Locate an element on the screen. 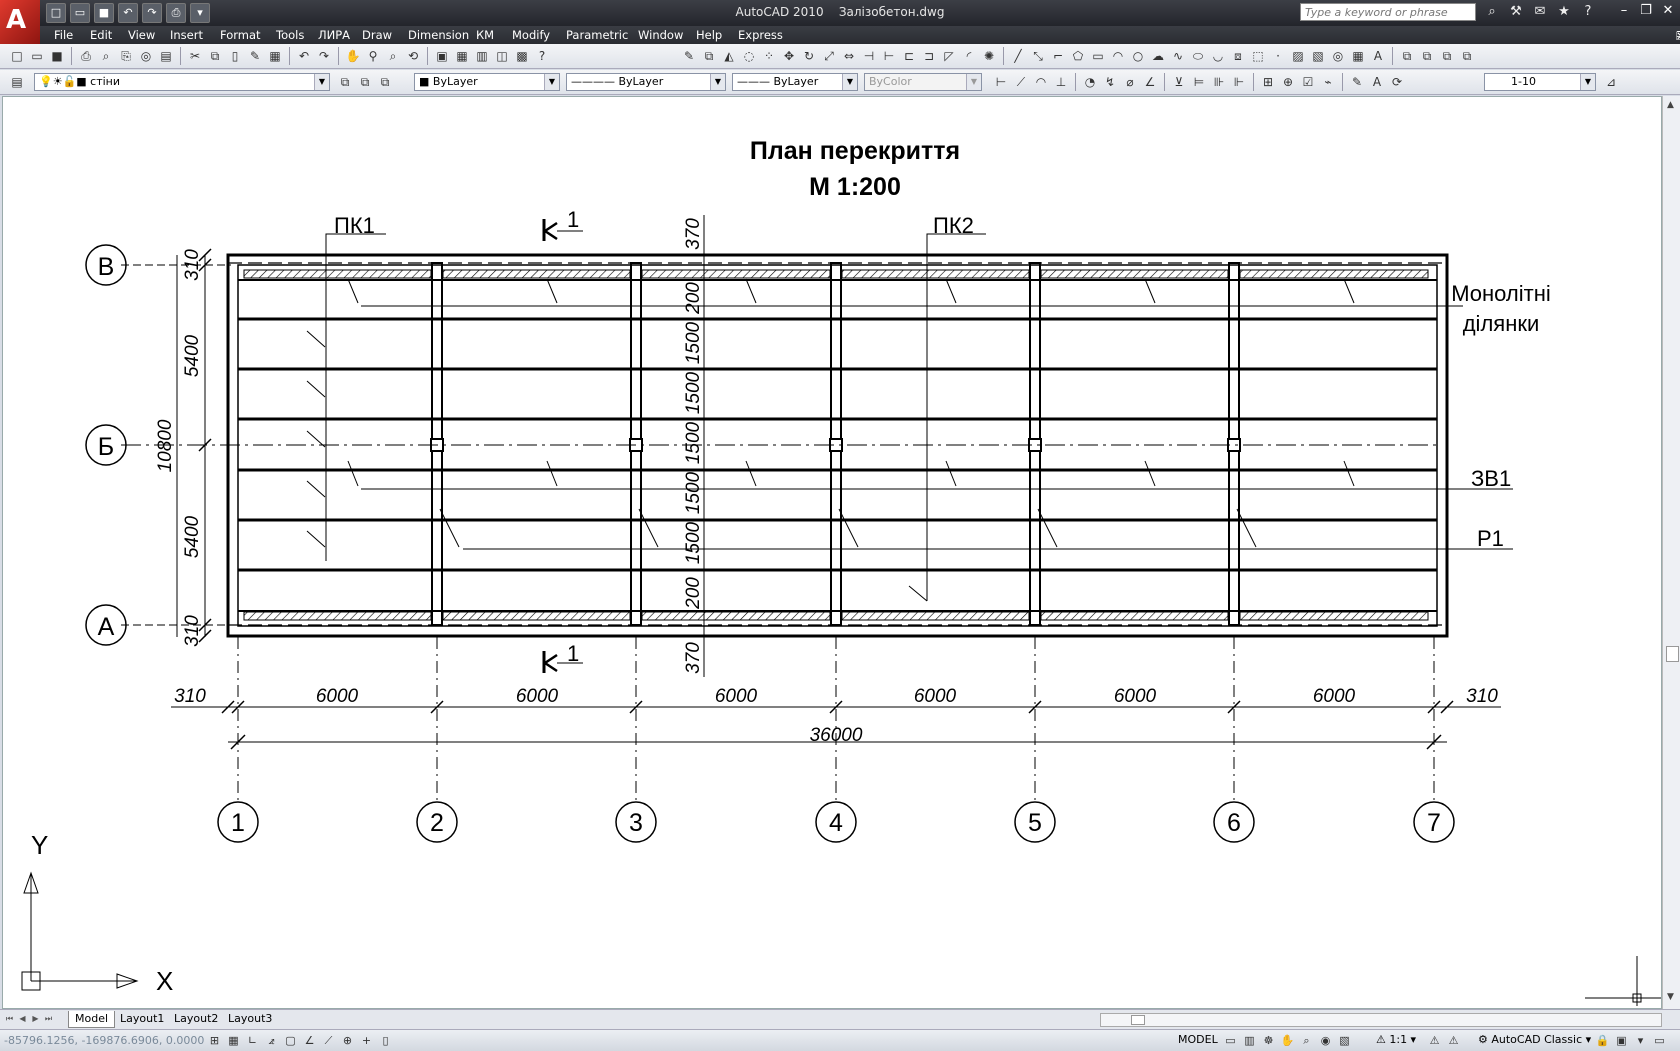 This screenshot has width=1680, height=1051. menu-tools: Tools is located at coordinates (290, 35).